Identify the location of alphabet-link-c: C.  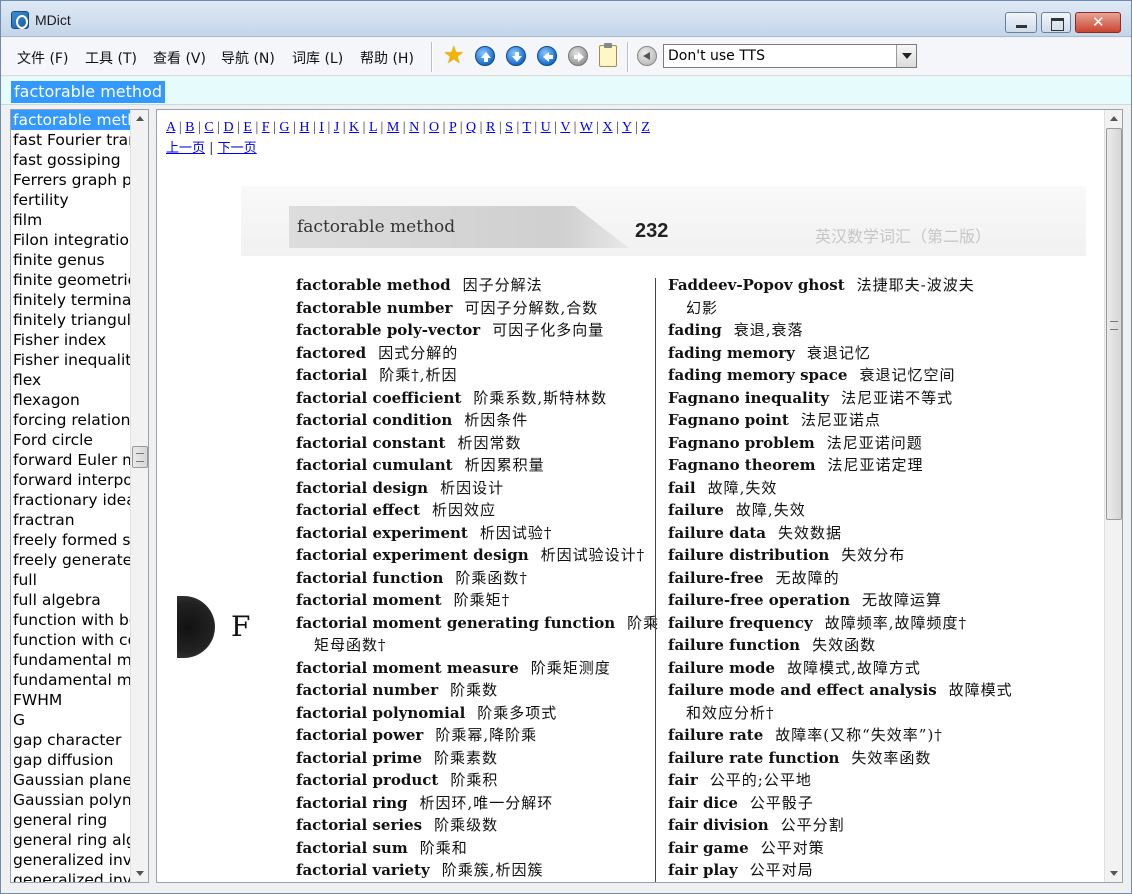
(208, 127).